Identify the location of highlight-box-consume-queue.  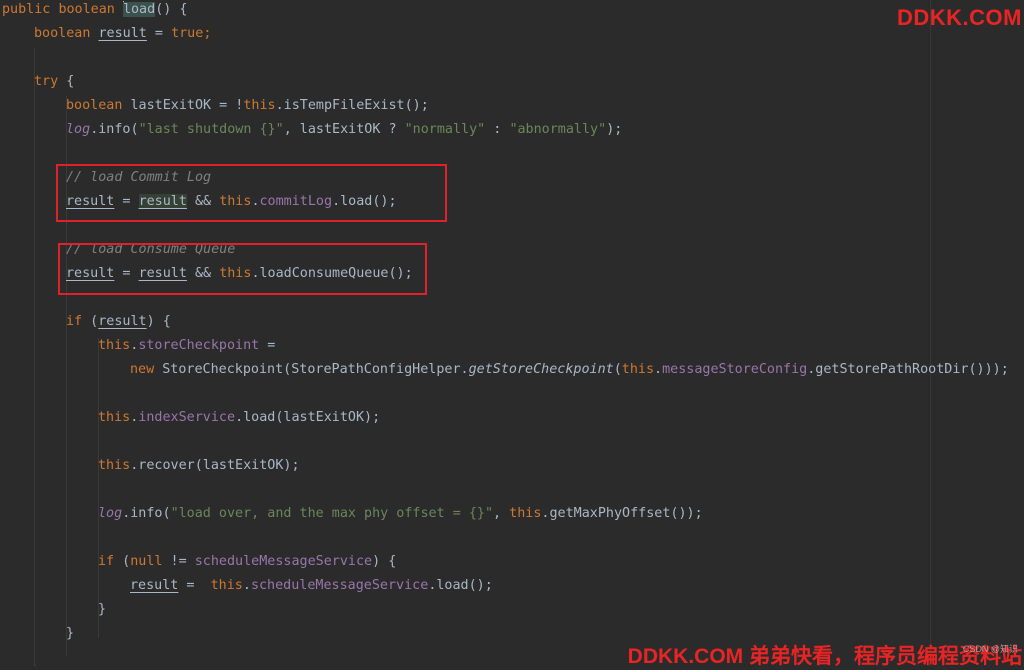
(242, 269).